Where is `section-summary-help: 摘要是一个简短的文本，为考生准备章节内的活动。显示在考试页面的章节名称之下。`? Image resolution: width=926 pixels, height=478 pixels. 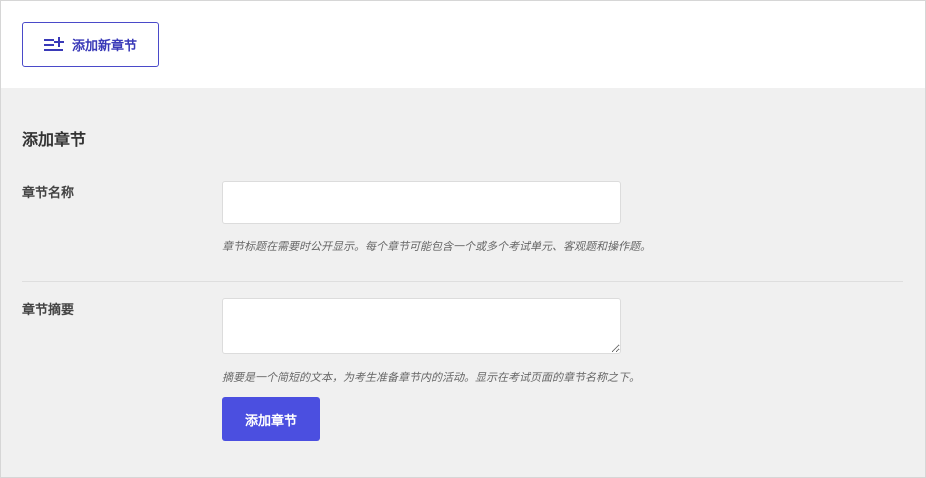
section-summary-help: 摘要是一个简短的文本，为考生准备章节内的活动。显示在考试页面的章节名称之下。 is located at coordinates (431, 377).